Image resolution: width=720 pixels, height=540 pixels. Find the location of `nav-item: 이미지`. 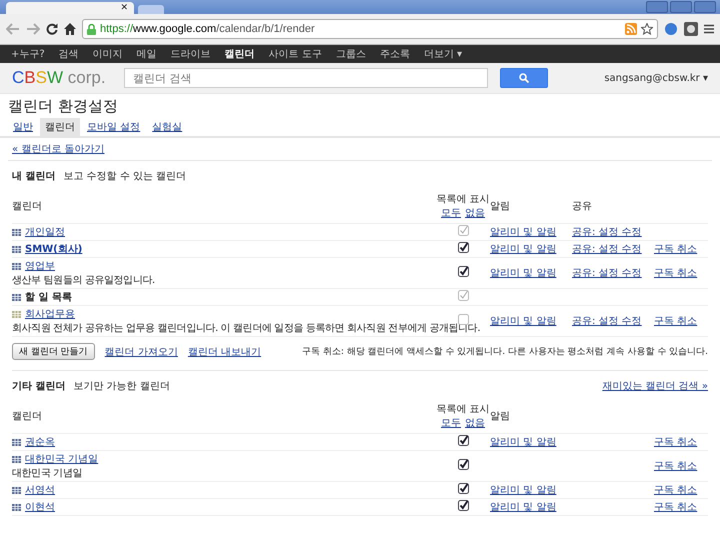

nav-item: 이미지 is located at coordinates (108, 54).